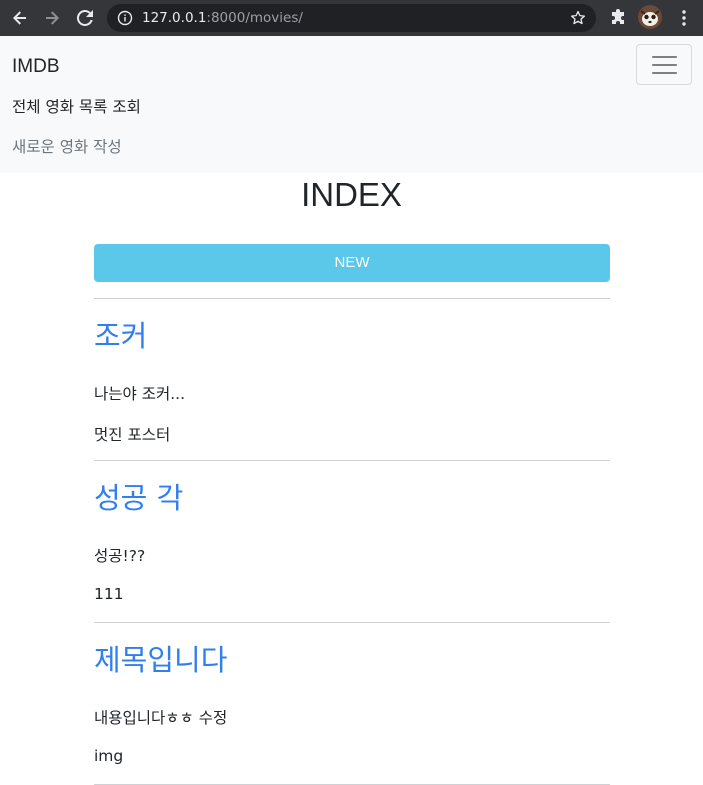  What do you see at coordinates (618, 18) in the screenshot?
I see `extensions-puzzle-icon` at bounding box center [618, 18].